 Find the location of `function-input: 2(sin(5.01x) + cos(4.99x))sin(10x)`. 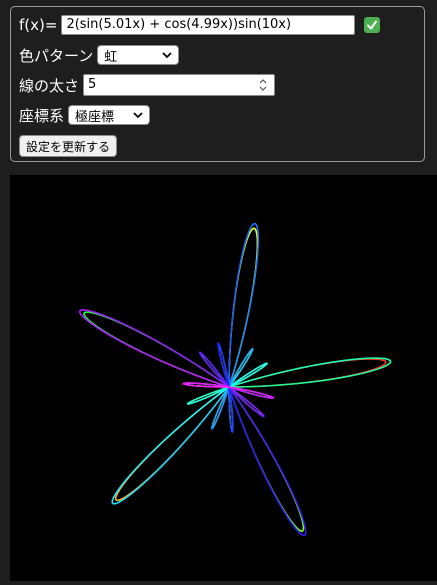

function-input: 2(sin(5.01x) + cos(4.99x))sin(10x) is located at coordinates (208, 25).